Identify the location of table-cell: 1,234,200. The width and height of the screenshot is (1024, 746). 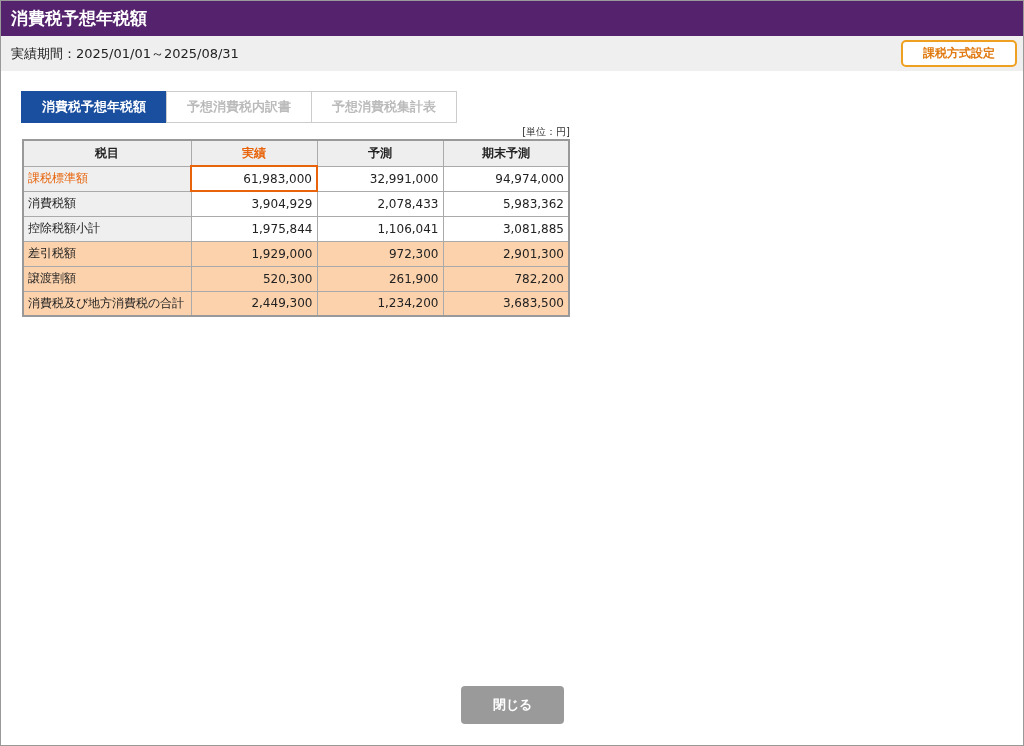
(380, 303).